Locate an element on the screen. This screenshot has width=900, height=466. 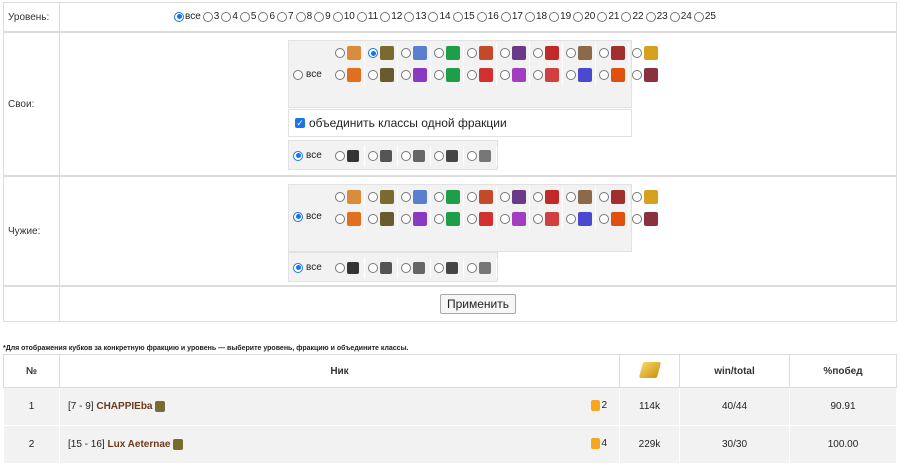
foreign-faction-all: все is located at coordinates (307, 267).